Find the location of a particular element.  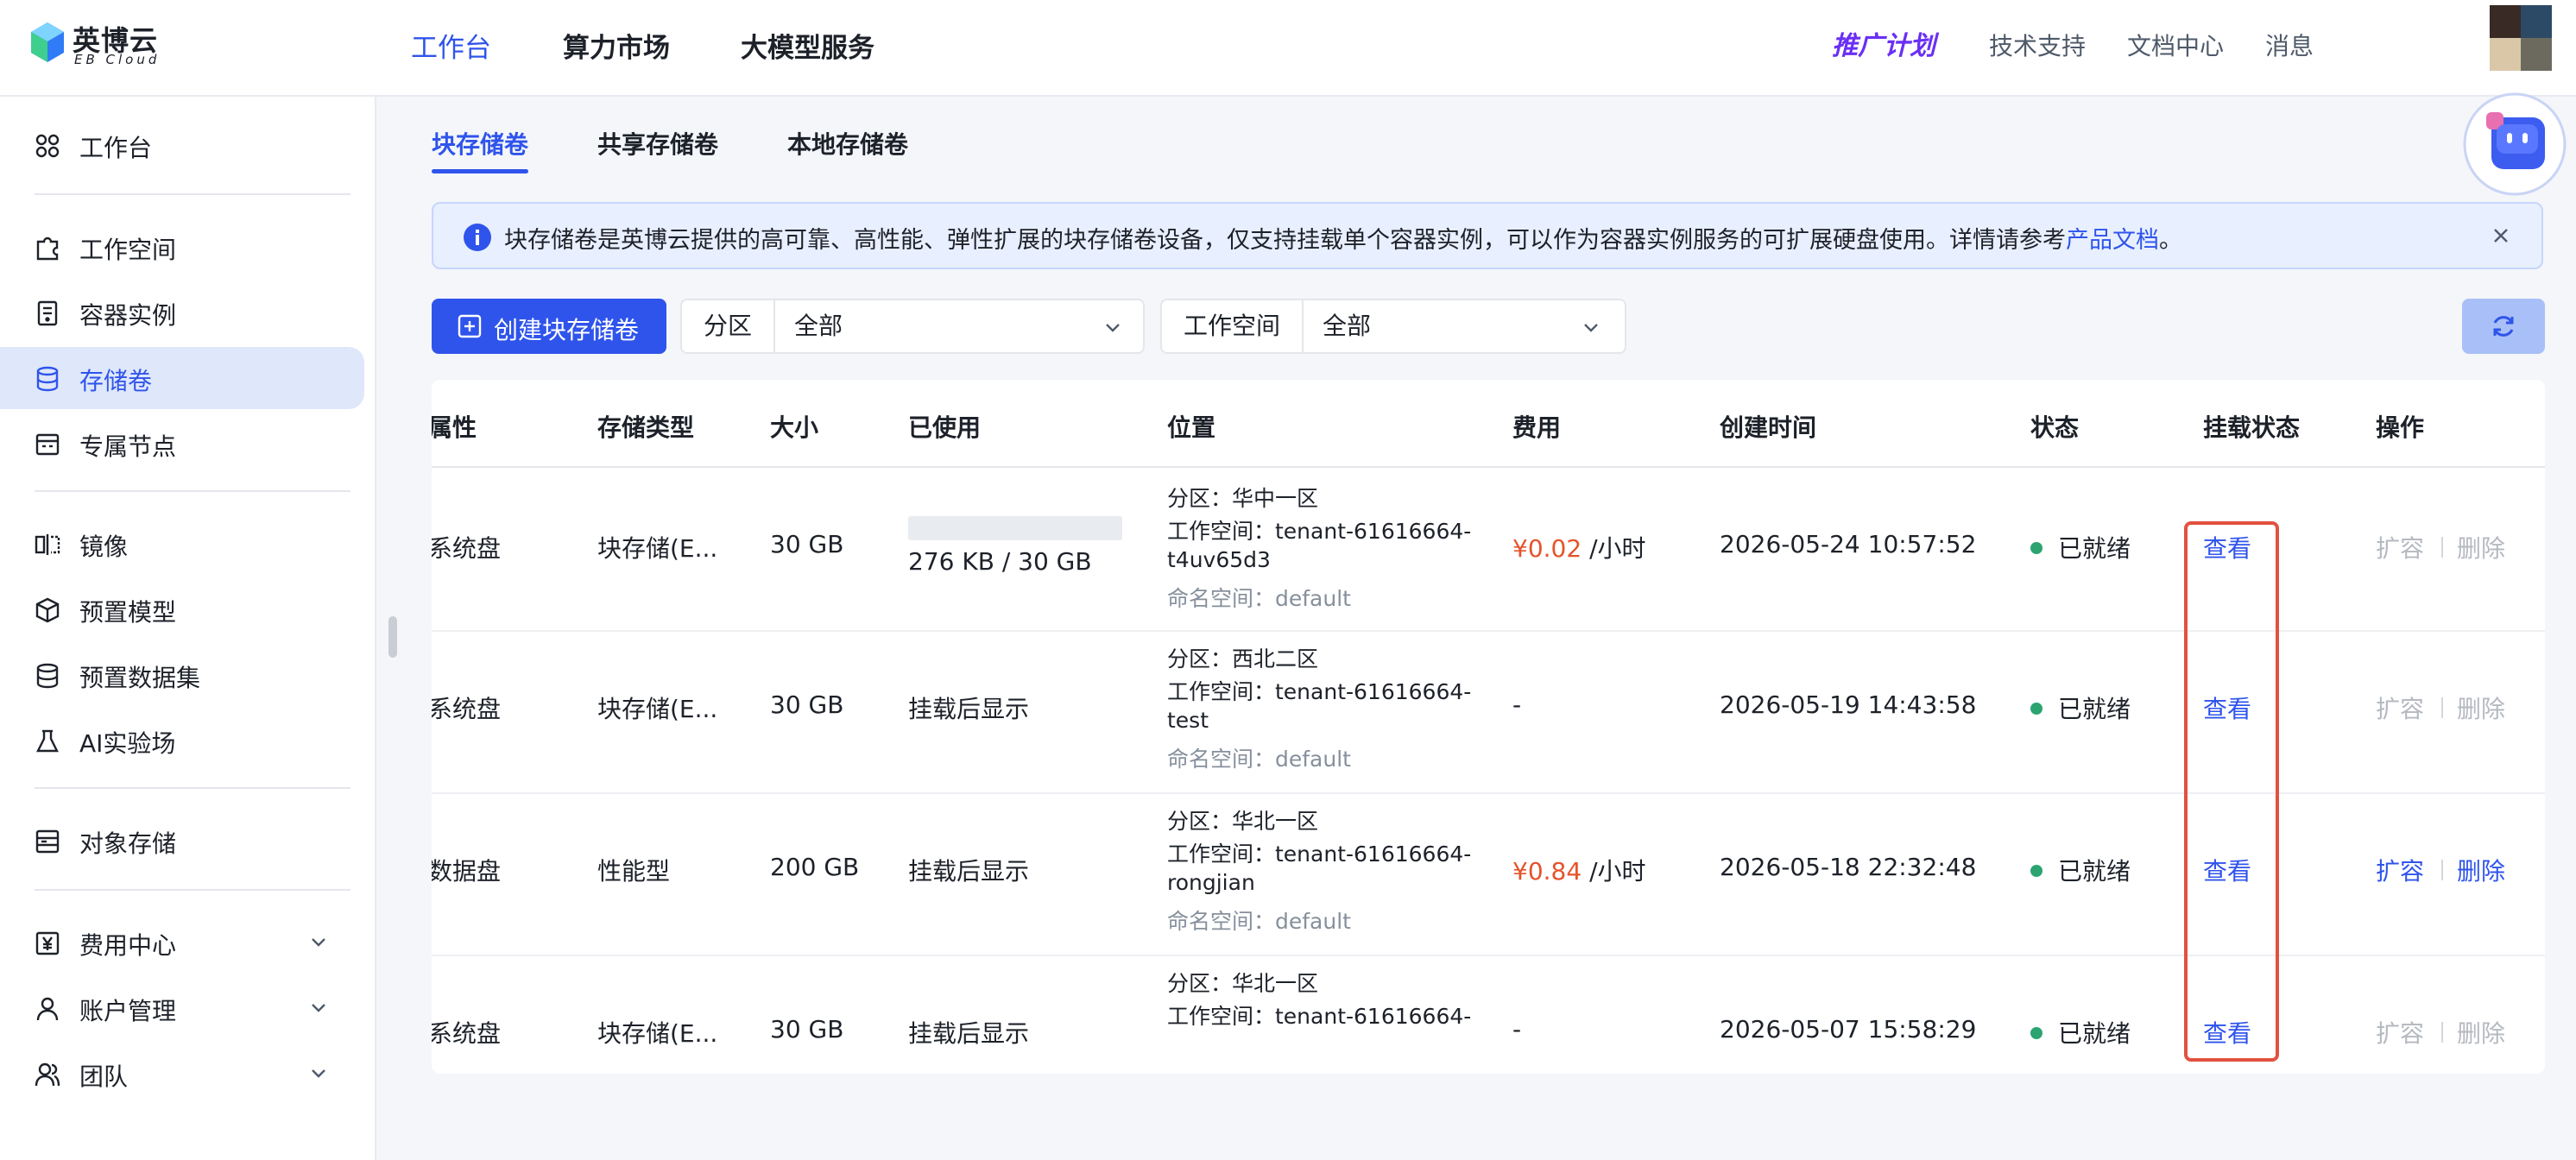

usage-bar is located at coordinates (1015, 528).